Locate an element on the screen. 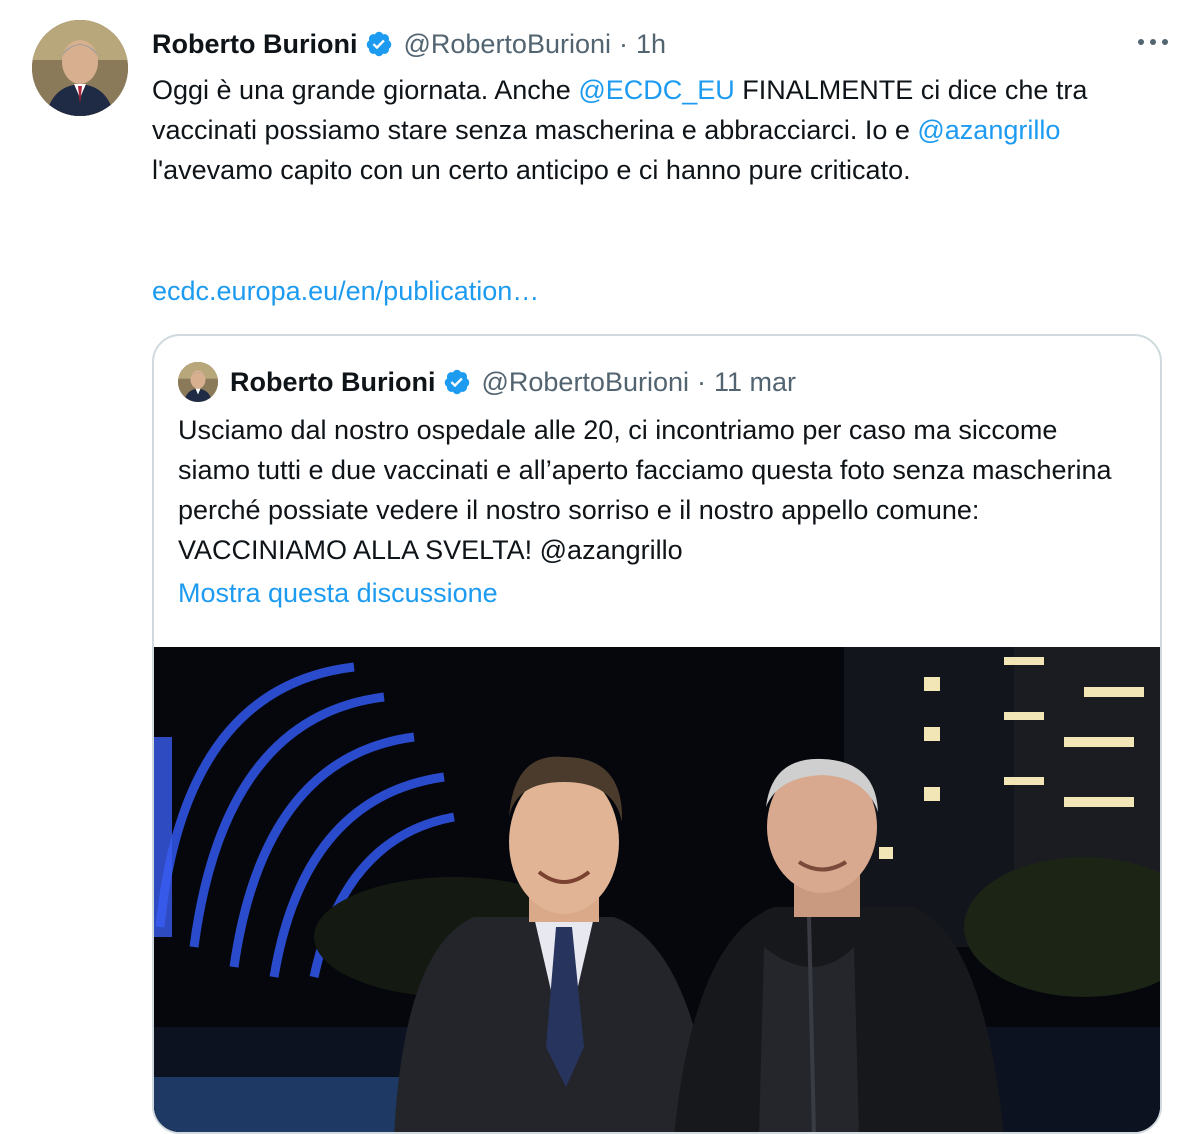 The image size is (1196, 1134). quoted-author-avatar is located at coordinates (198, 382).